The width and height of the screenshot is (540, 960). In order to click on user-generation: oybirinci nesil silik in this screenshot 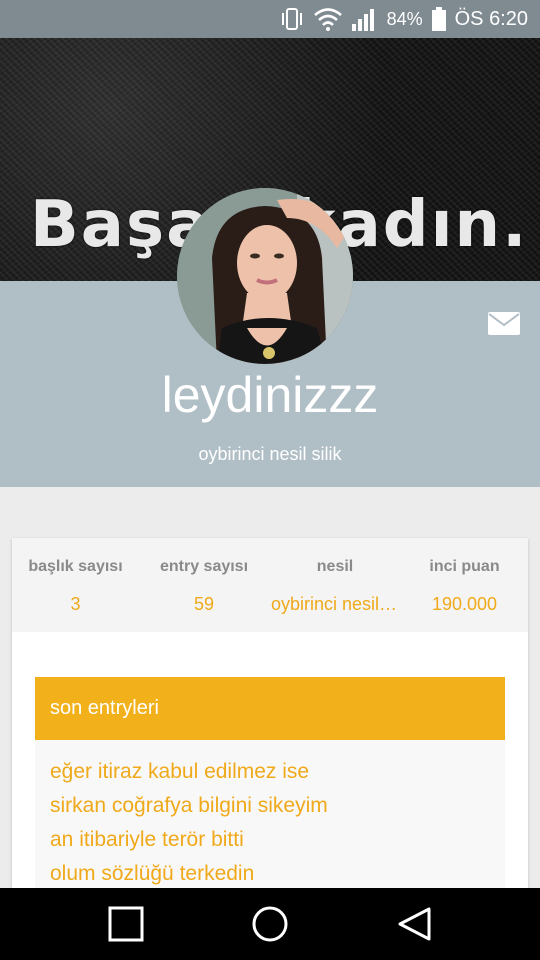, I will do `click(270, 454)`.